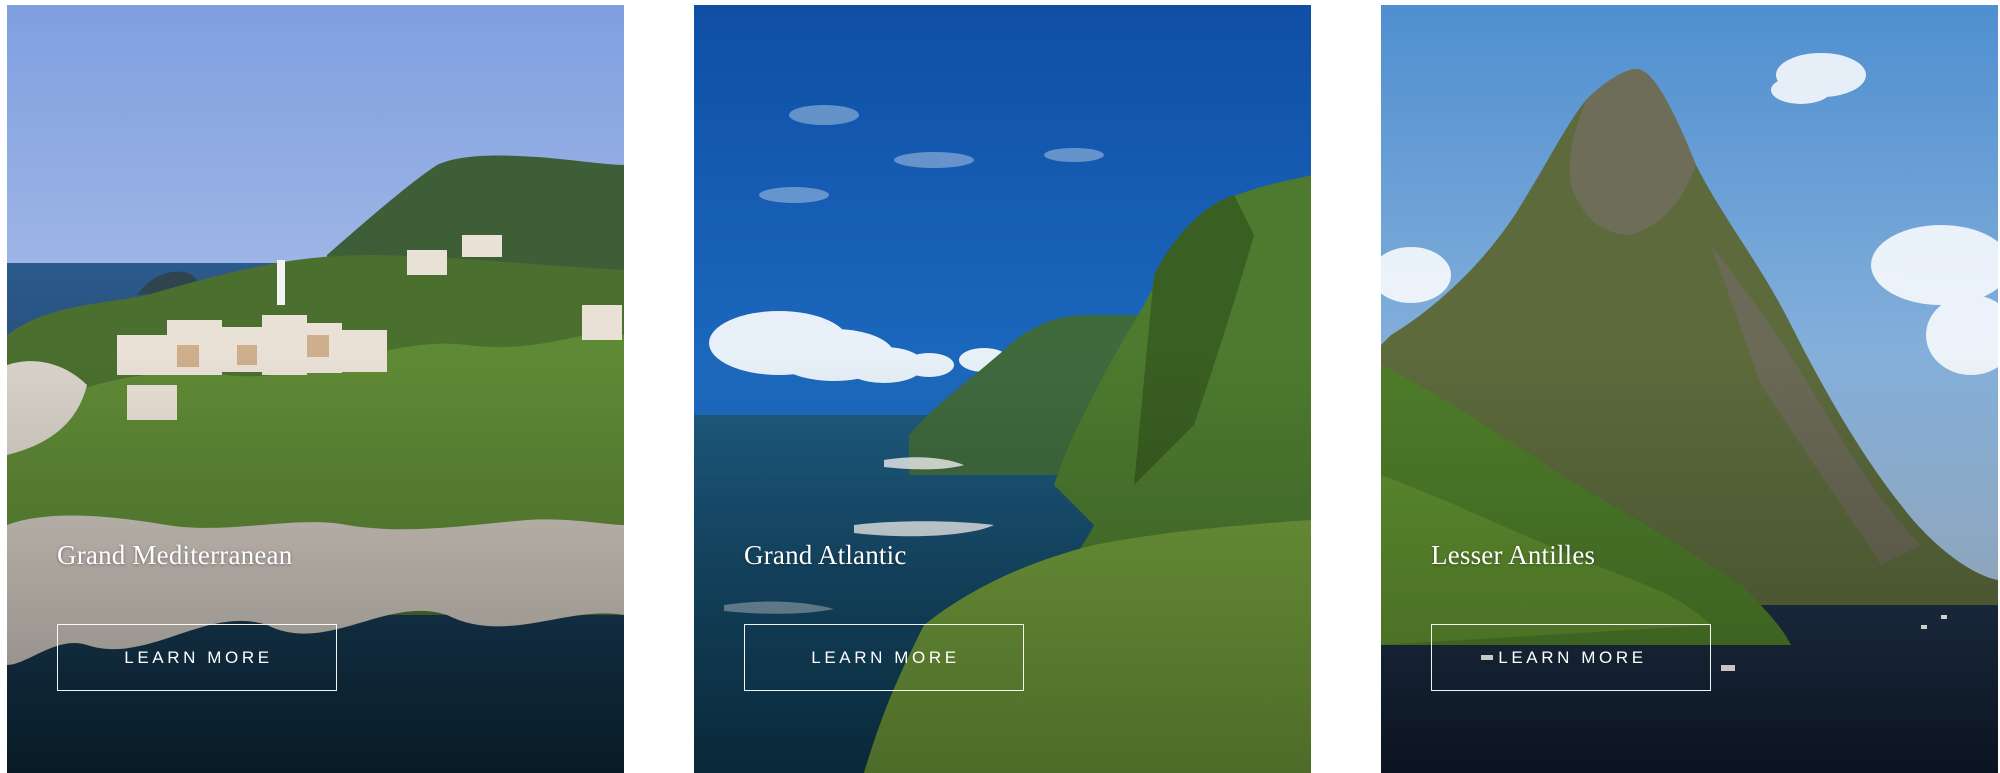 The height and width of the screenshot is (773, 2000). What do you see at coordinates (1513, 555) in the screenshot?
I see `destination-title: Lesser Antilles` at bounding box center [1513, 555].